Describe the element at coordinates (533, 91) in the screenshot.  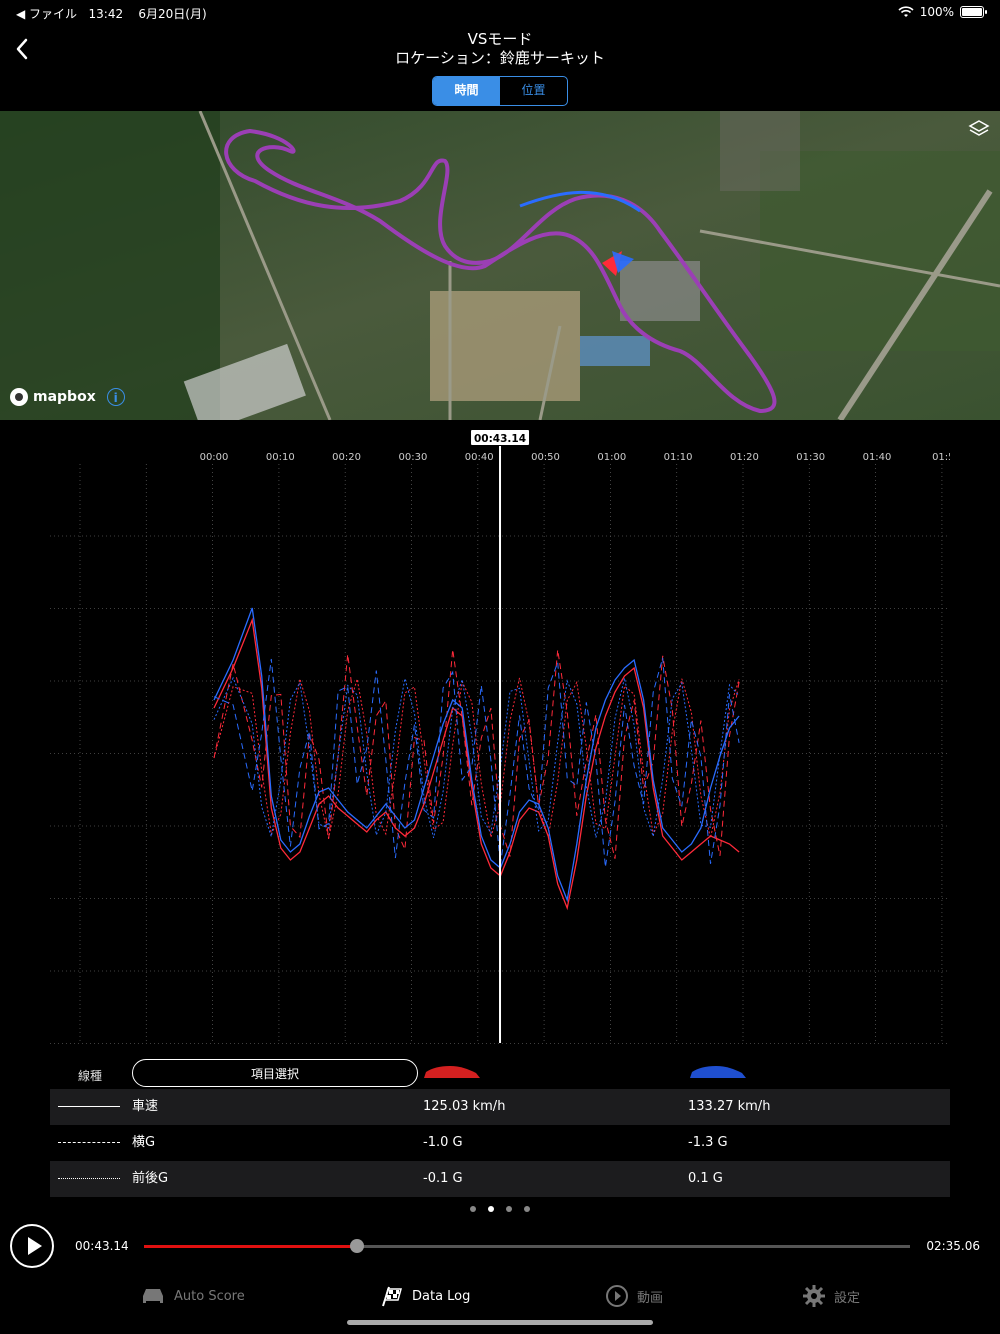
I see `segment-position: 位置` at that location.